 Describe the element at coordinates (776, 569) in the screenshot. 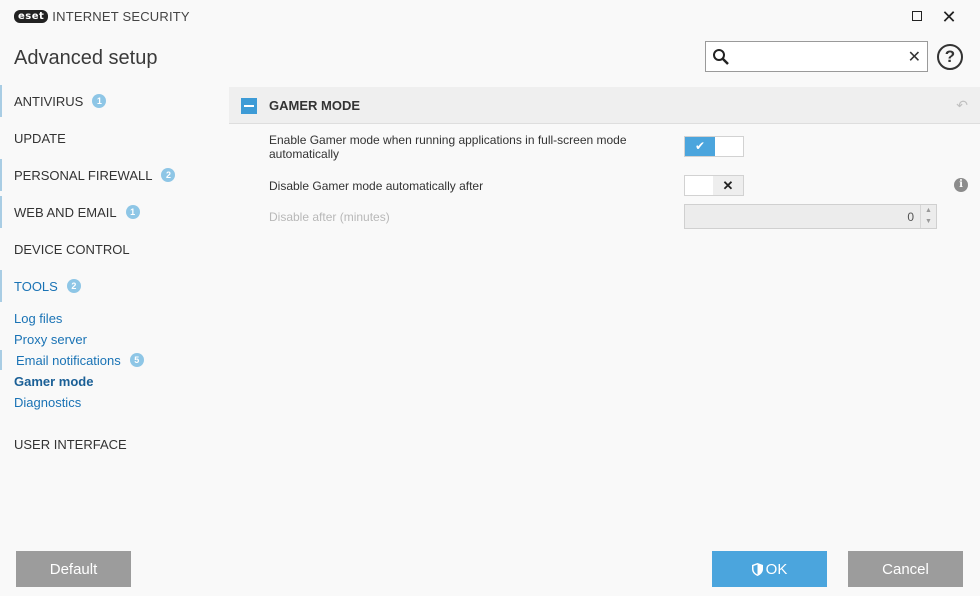

I see `button-label: OK` at that location.